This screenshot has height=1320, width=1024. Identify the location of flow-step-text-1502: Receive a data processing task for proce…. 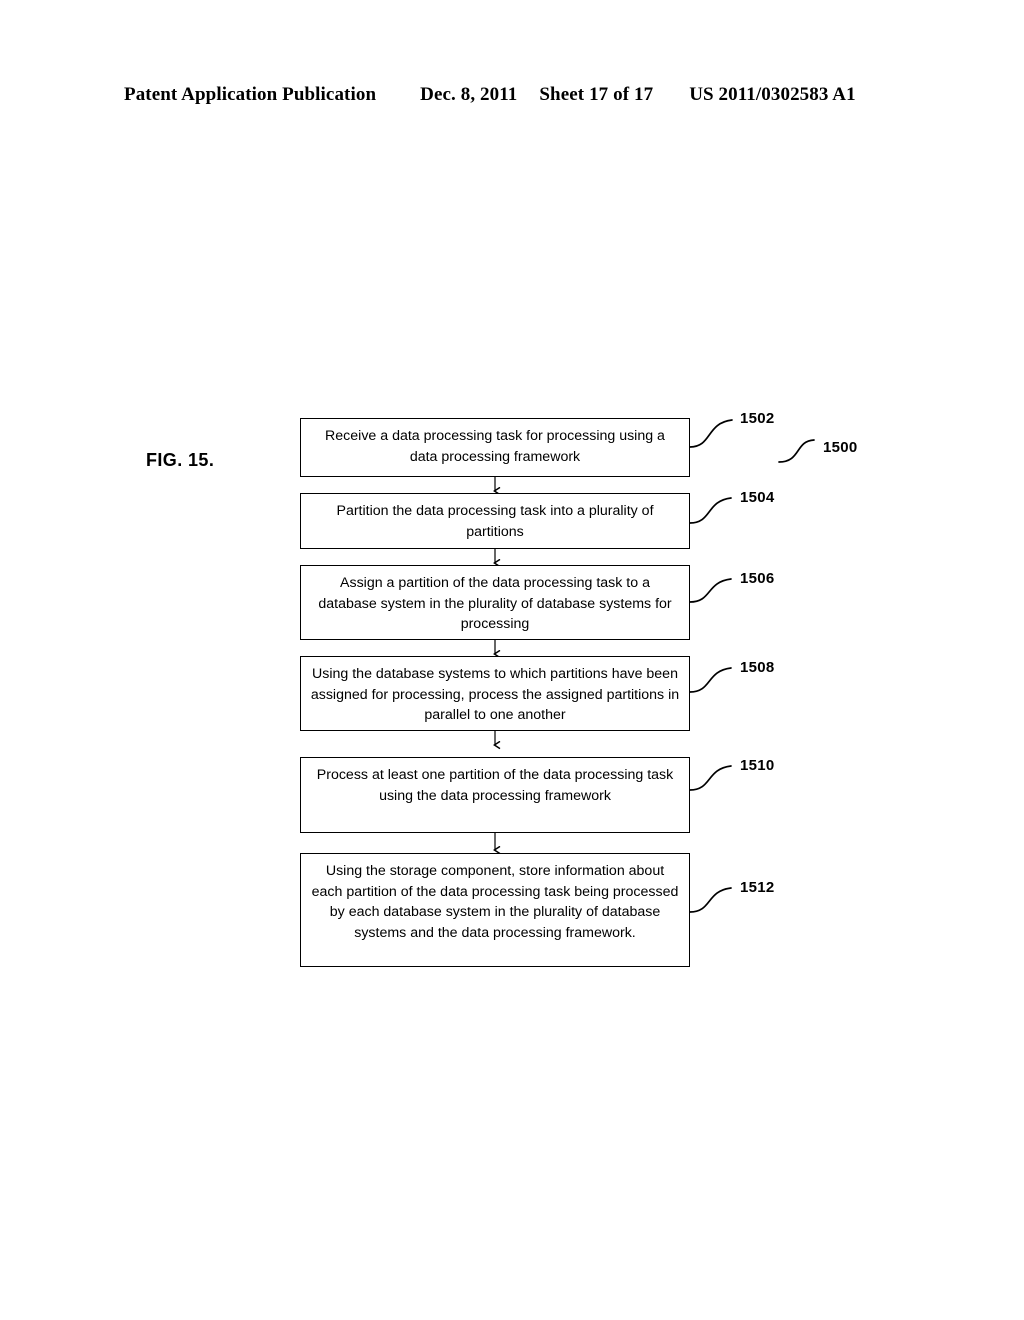
(495, 446).